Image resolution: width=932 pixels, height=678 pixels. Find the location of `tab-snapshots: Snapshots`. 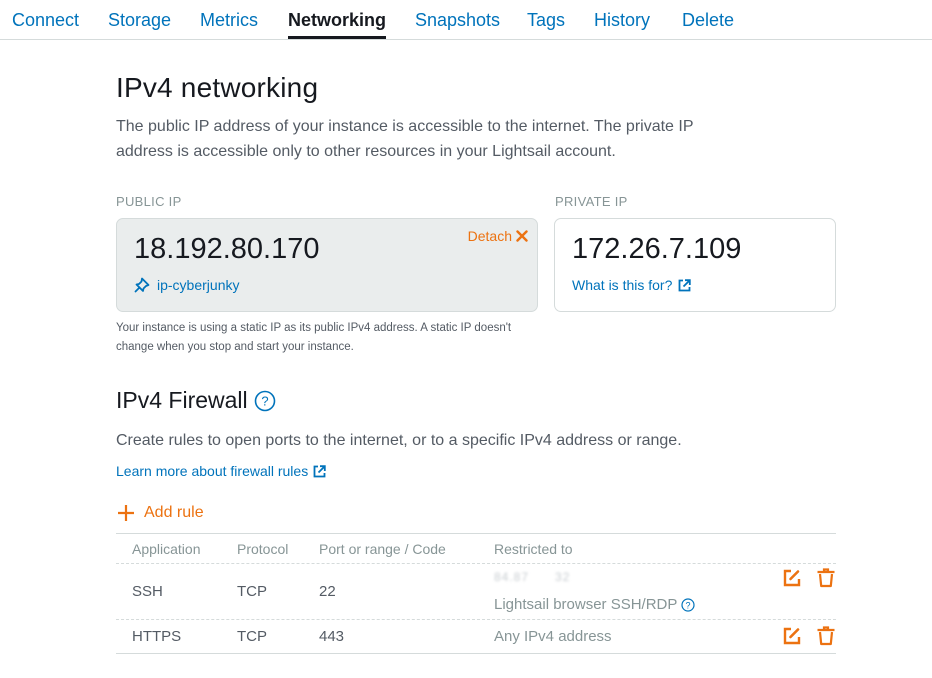

tab-snapshots: Snapshots is located at coordinates (457, 24).